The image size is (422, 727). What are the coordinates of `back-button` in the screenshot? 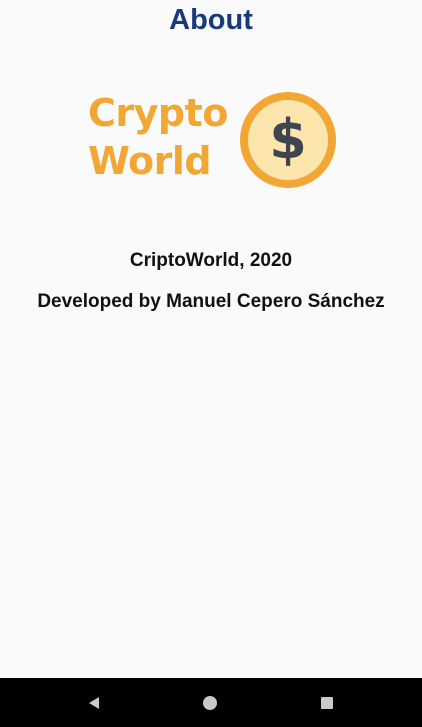 It's located at (94, 703).